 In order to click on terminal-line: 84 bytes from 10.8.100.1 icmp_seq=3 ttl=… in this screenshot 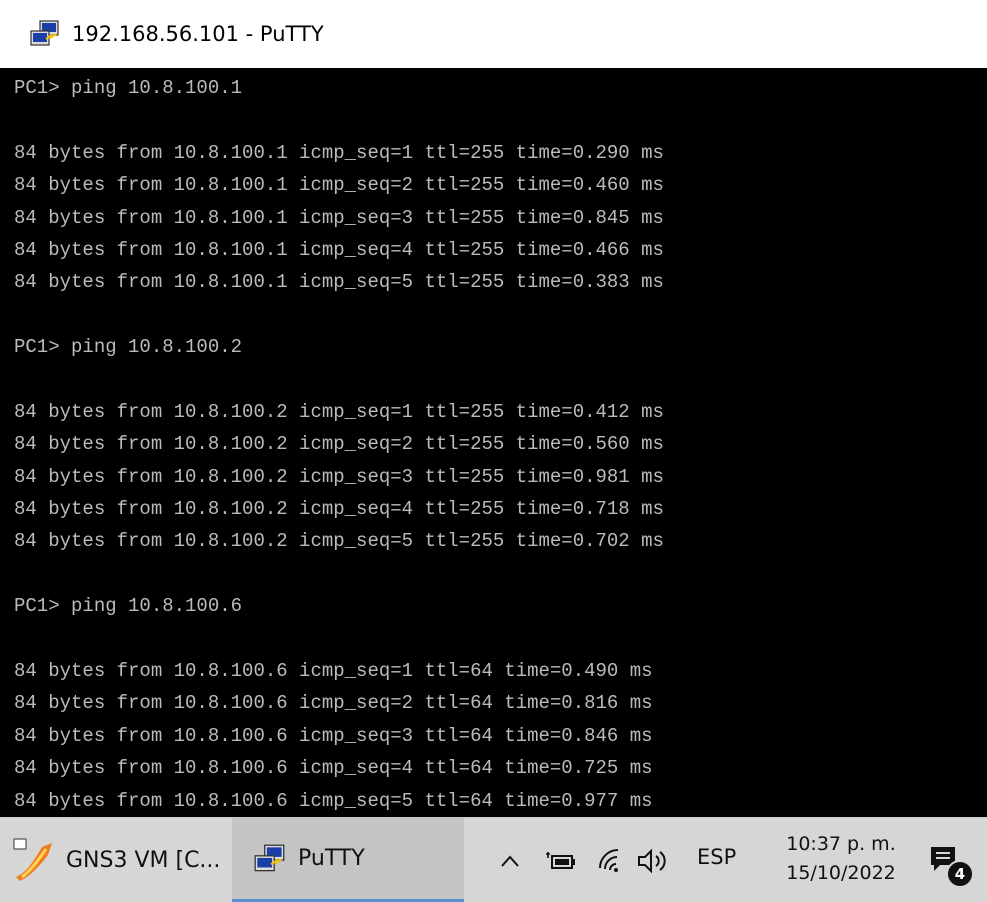, I will do `click(339, 217)`.